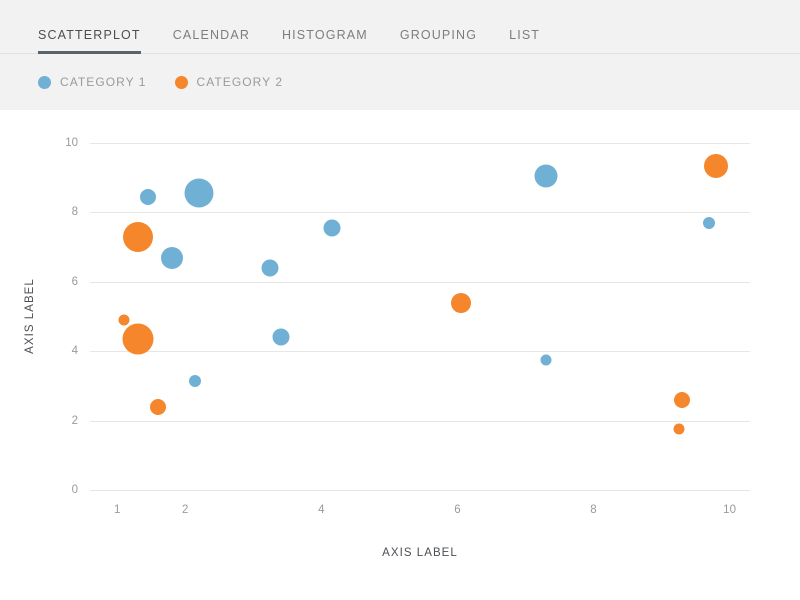 Image resolution: width=800 pixels, height=600 pixels. I want to click on x-axis-tick: 1, so click(117, 510).